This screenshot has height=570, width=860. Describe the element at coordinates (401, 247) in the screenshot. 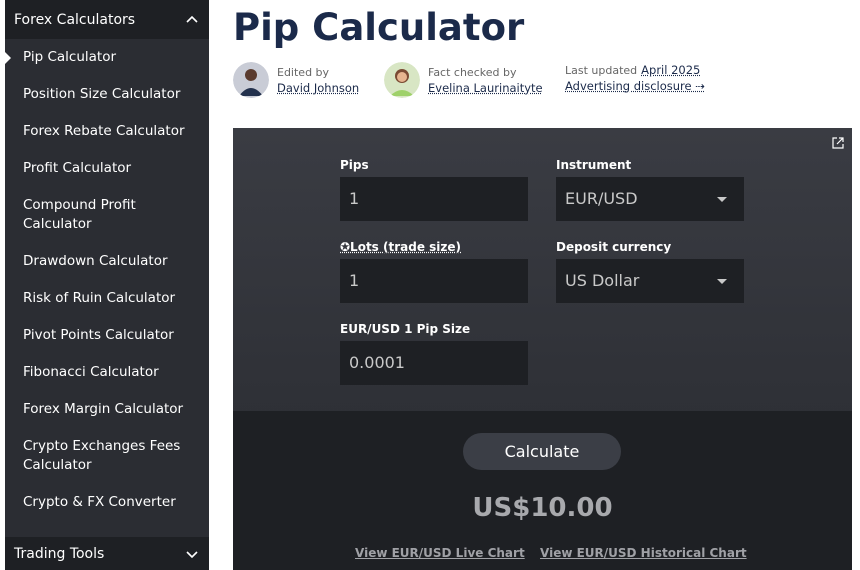

I see `lots-label: ✪Lots (trade size)` at that location.